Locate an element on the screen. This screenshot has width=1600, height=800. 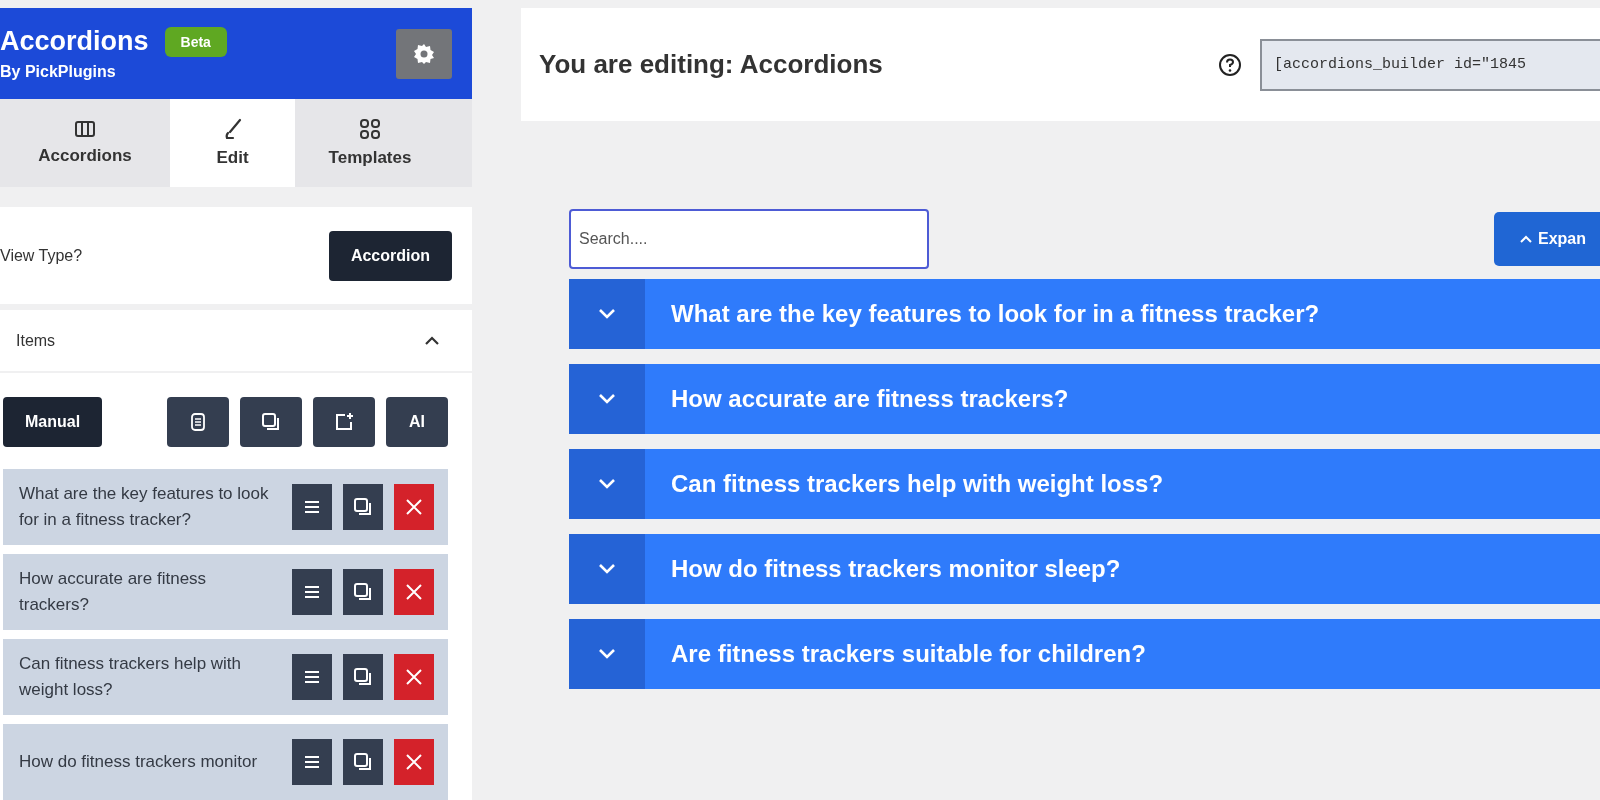
settings-button is located at coordinates (424, 53).